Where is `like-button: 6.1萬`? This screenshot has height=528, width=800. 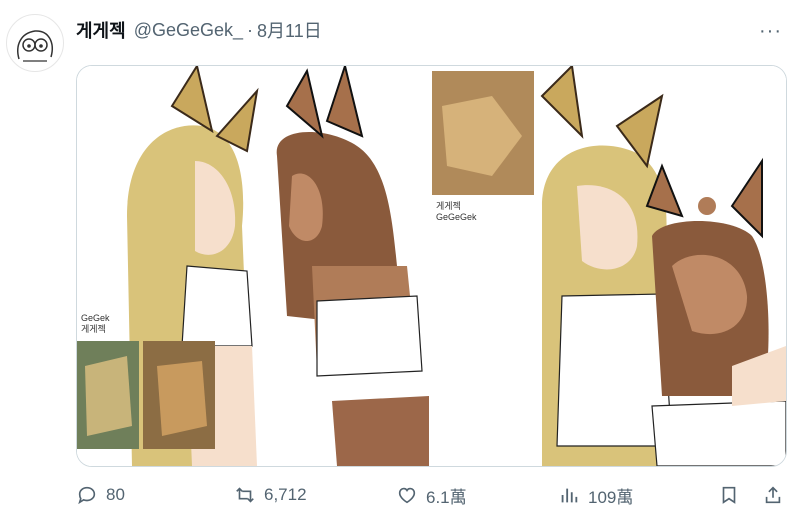
like-button: 6.1萬 is located at coordinates (431, 495).